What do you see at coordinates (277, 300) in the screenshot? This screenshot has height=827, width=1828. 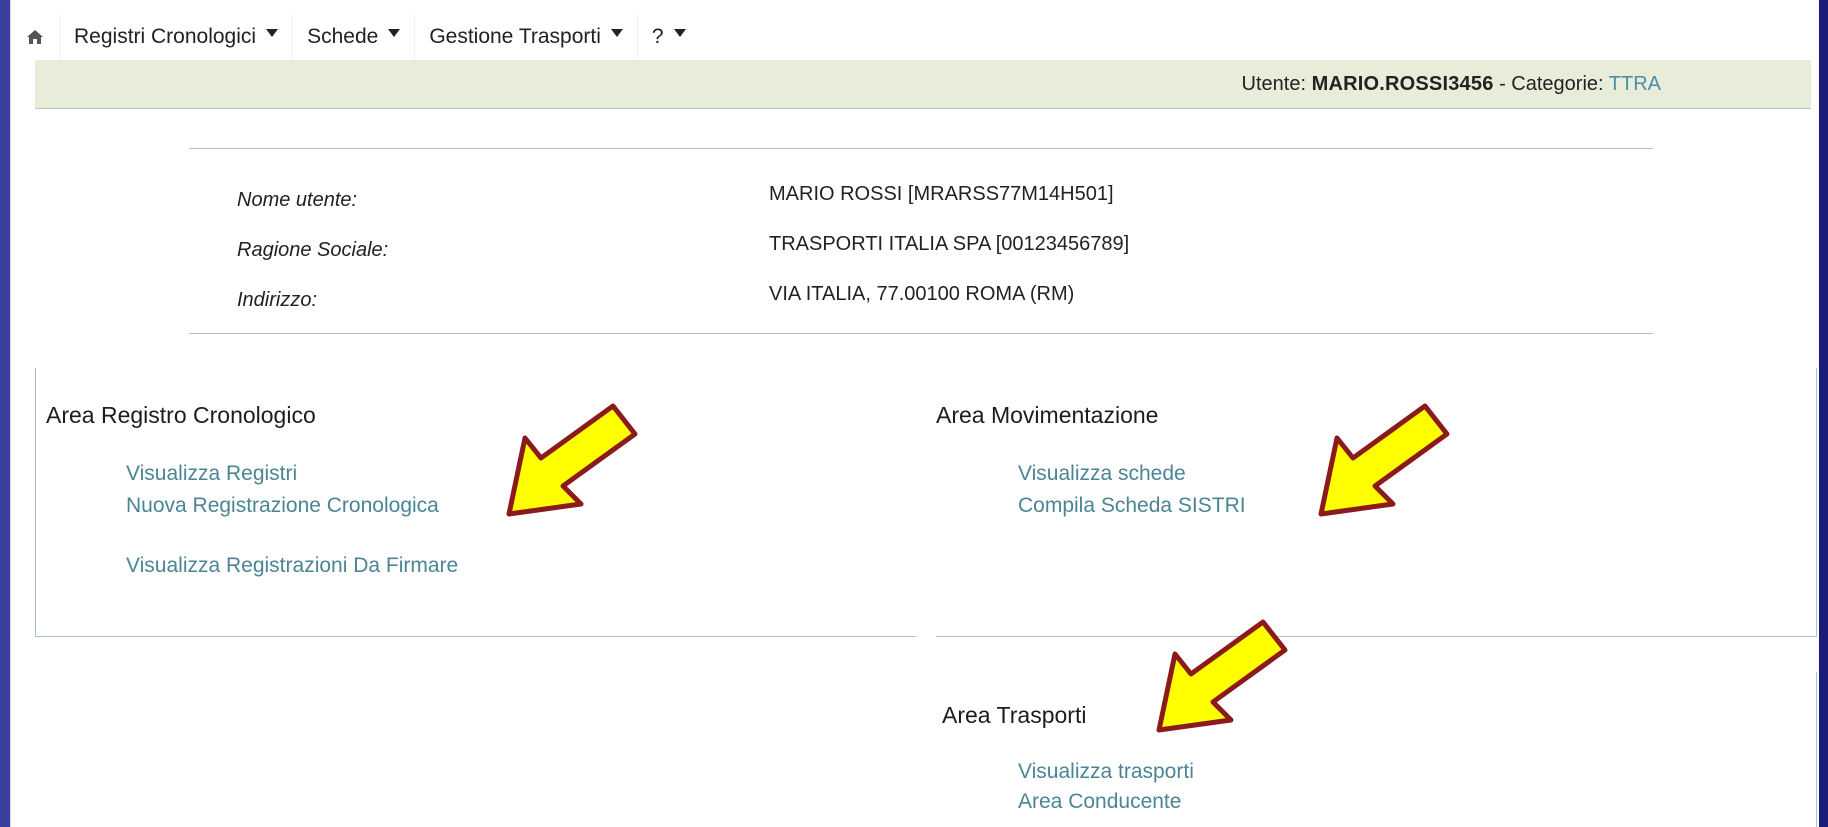 I see `info-label: Indirizzo:` at bounding box center [277, 300].